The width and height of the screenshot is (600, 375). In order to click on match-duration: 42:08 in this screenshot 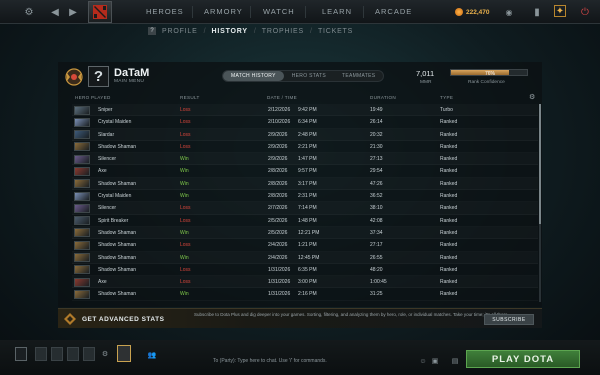, I will do `click(376, 220)`.